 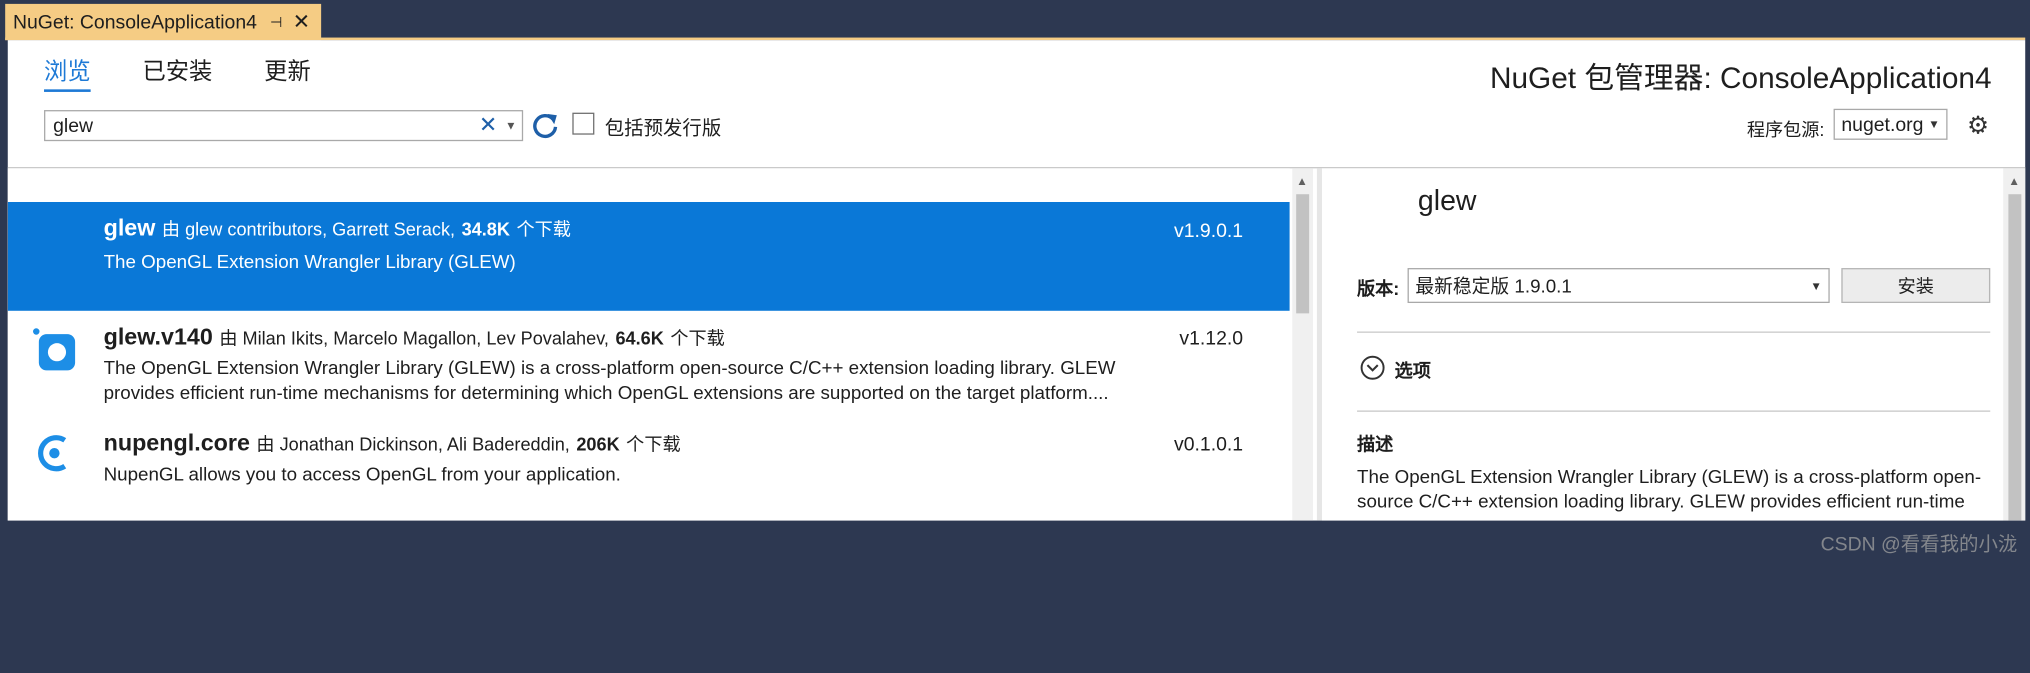 What do you see at coordinates (1618, 286) in the screenshot?
I see `version-select: 最新稳定版 1.9.0.1 ▼` at bounding box center [1618, 286].